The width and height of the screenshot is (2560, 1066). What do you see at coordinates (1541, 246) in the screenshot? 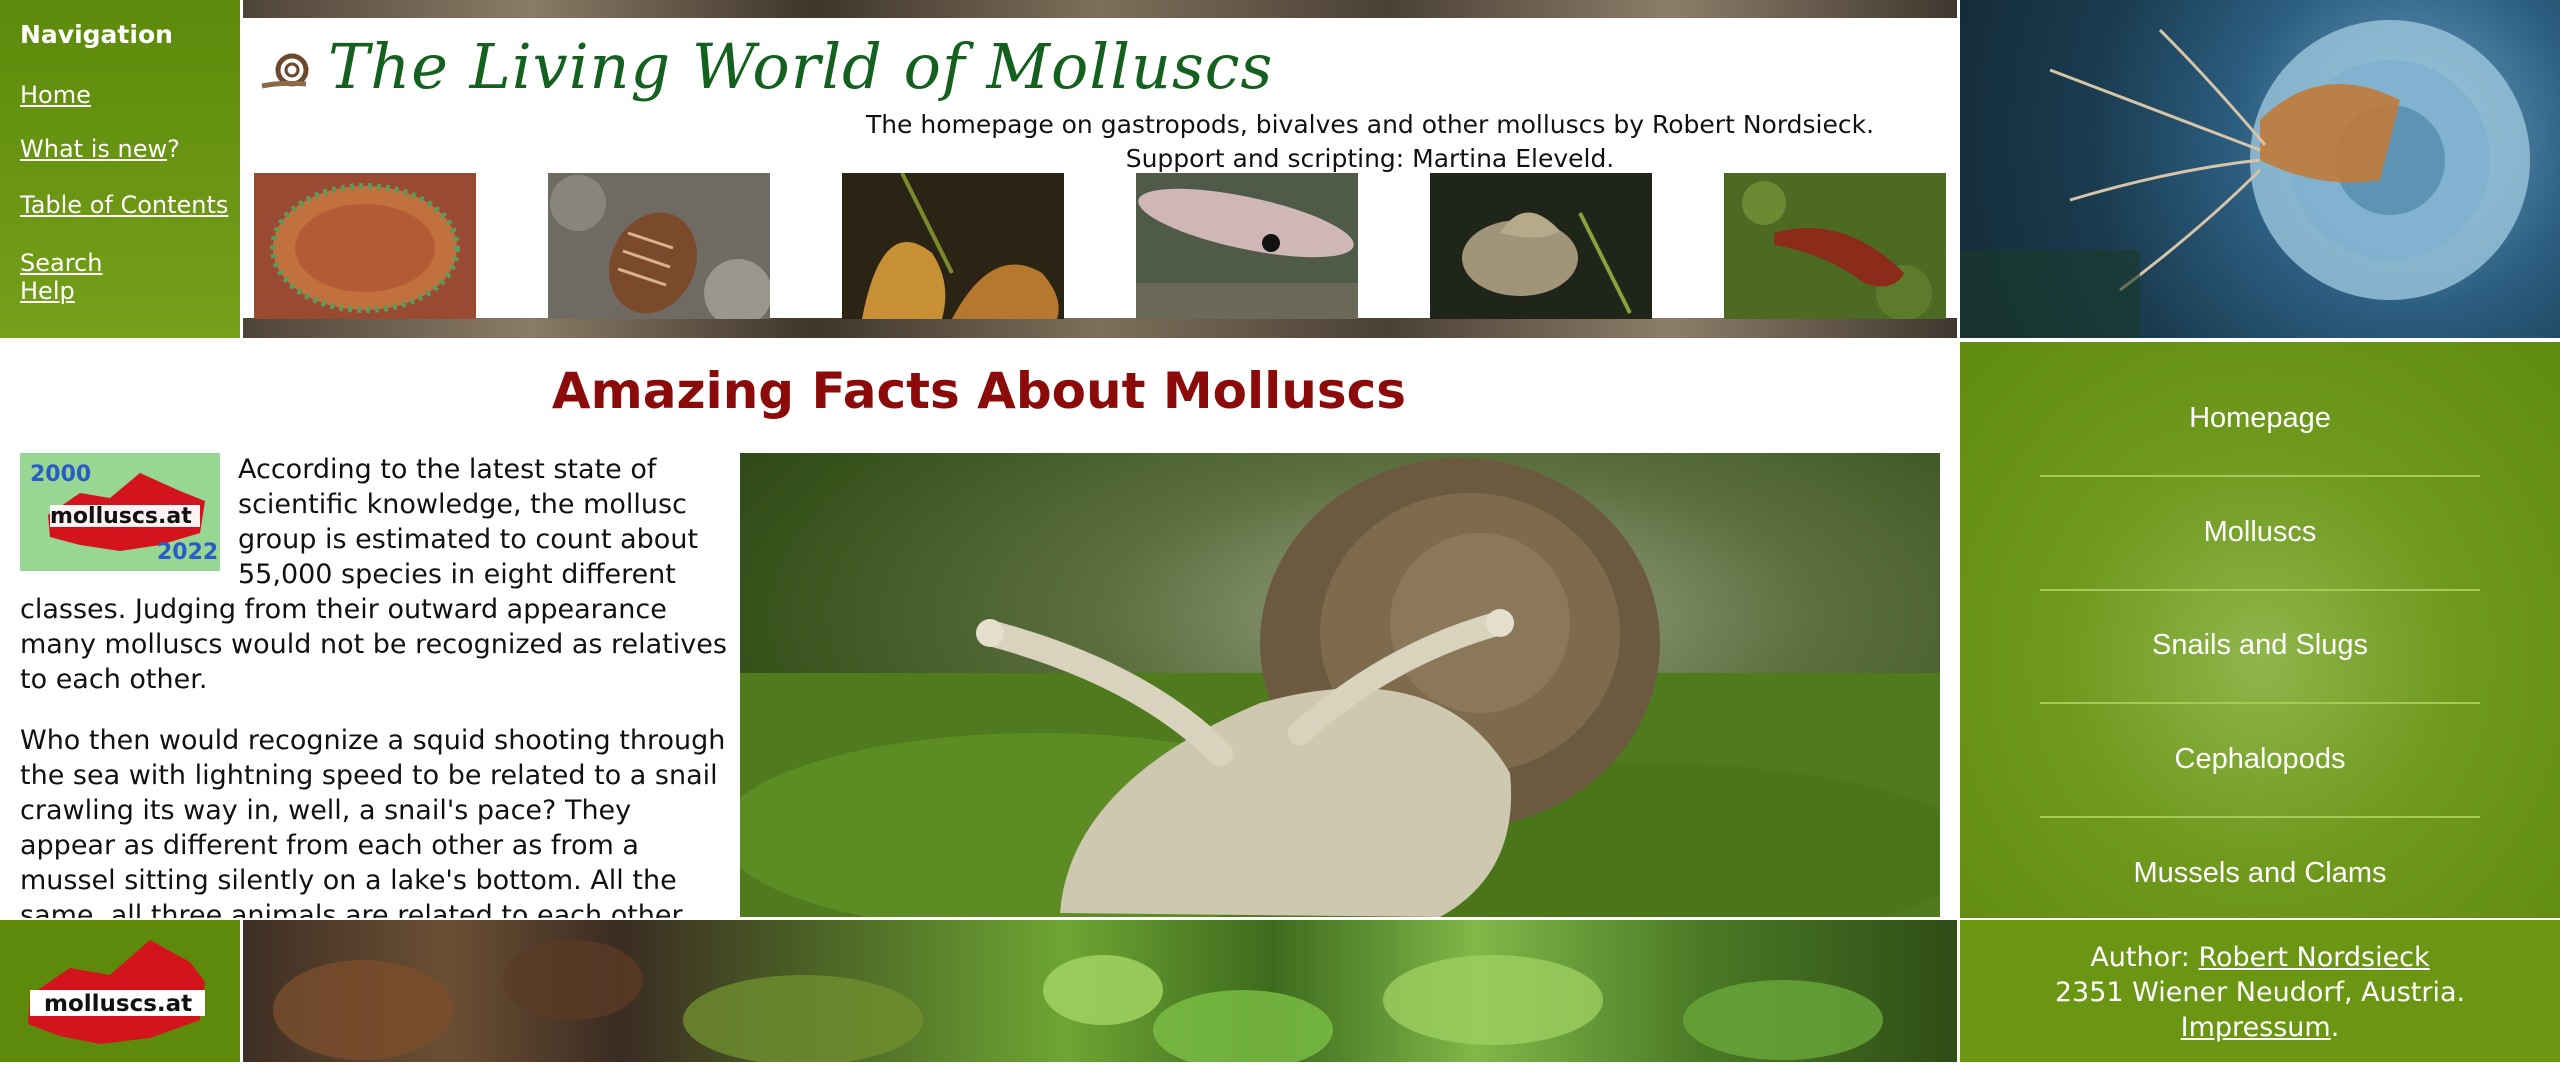
I see `thumbnail-pond-snail` at bounding box center [1541, 246].